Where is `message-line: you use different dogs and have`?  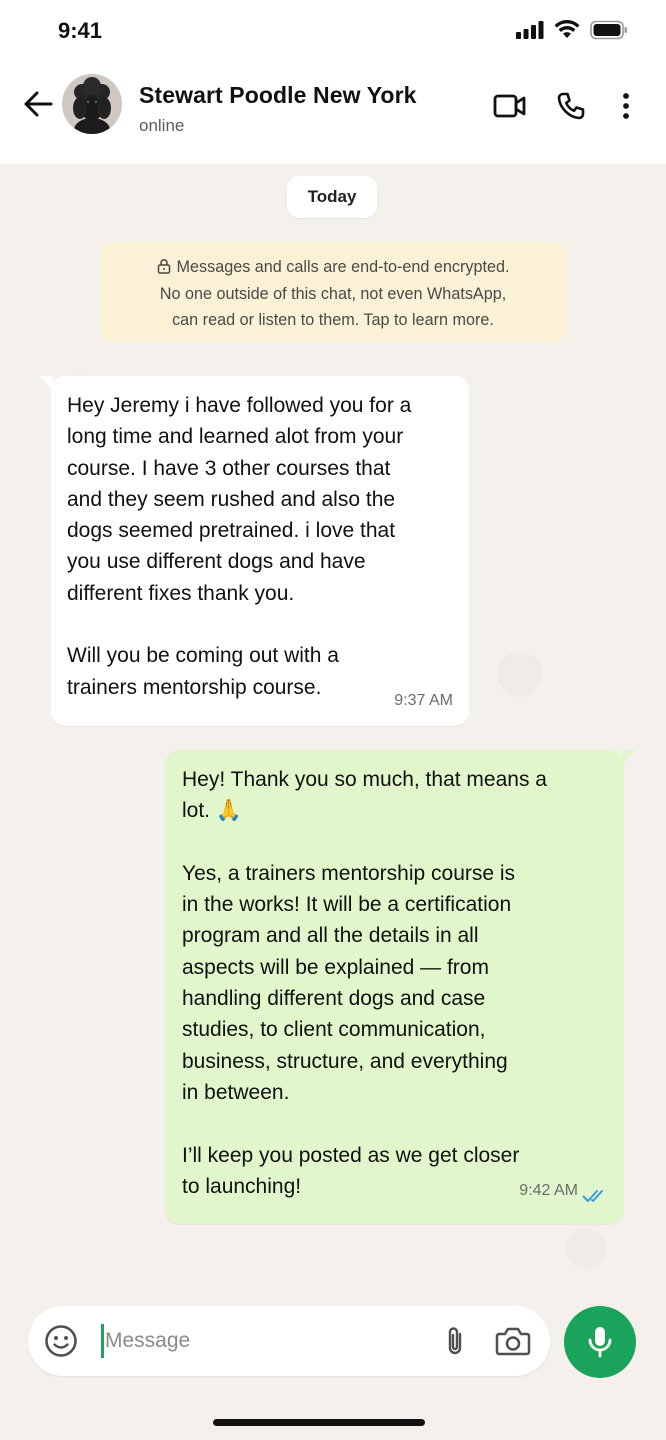 message-line: you use different dogs and have is located at coordinates (216, 562).